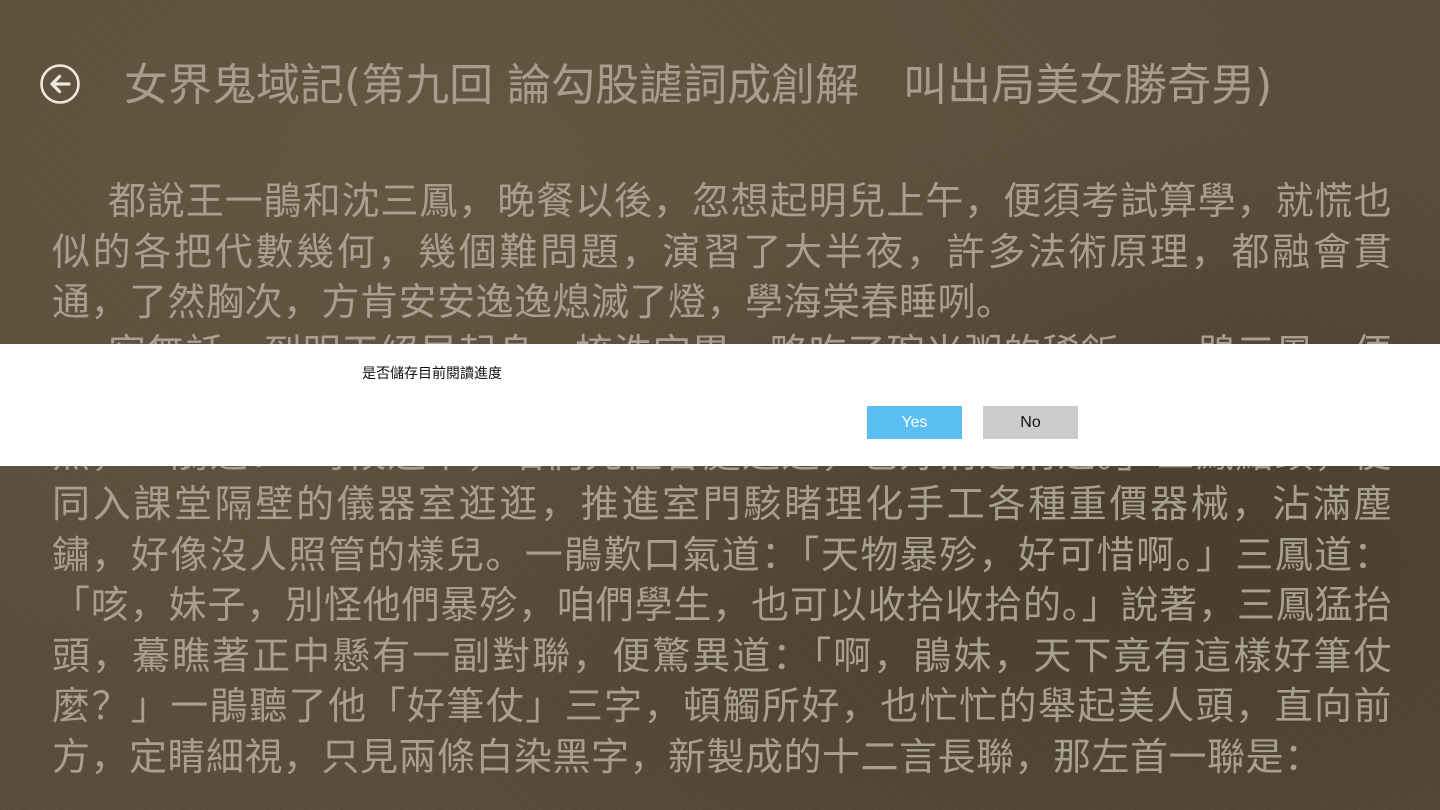 The width and height of the screenshot is (1440, 810). What do you see at coordinates (914, 422) in the screenshot?
I see `yes-button: Yes` at bounding box center [914, 422].